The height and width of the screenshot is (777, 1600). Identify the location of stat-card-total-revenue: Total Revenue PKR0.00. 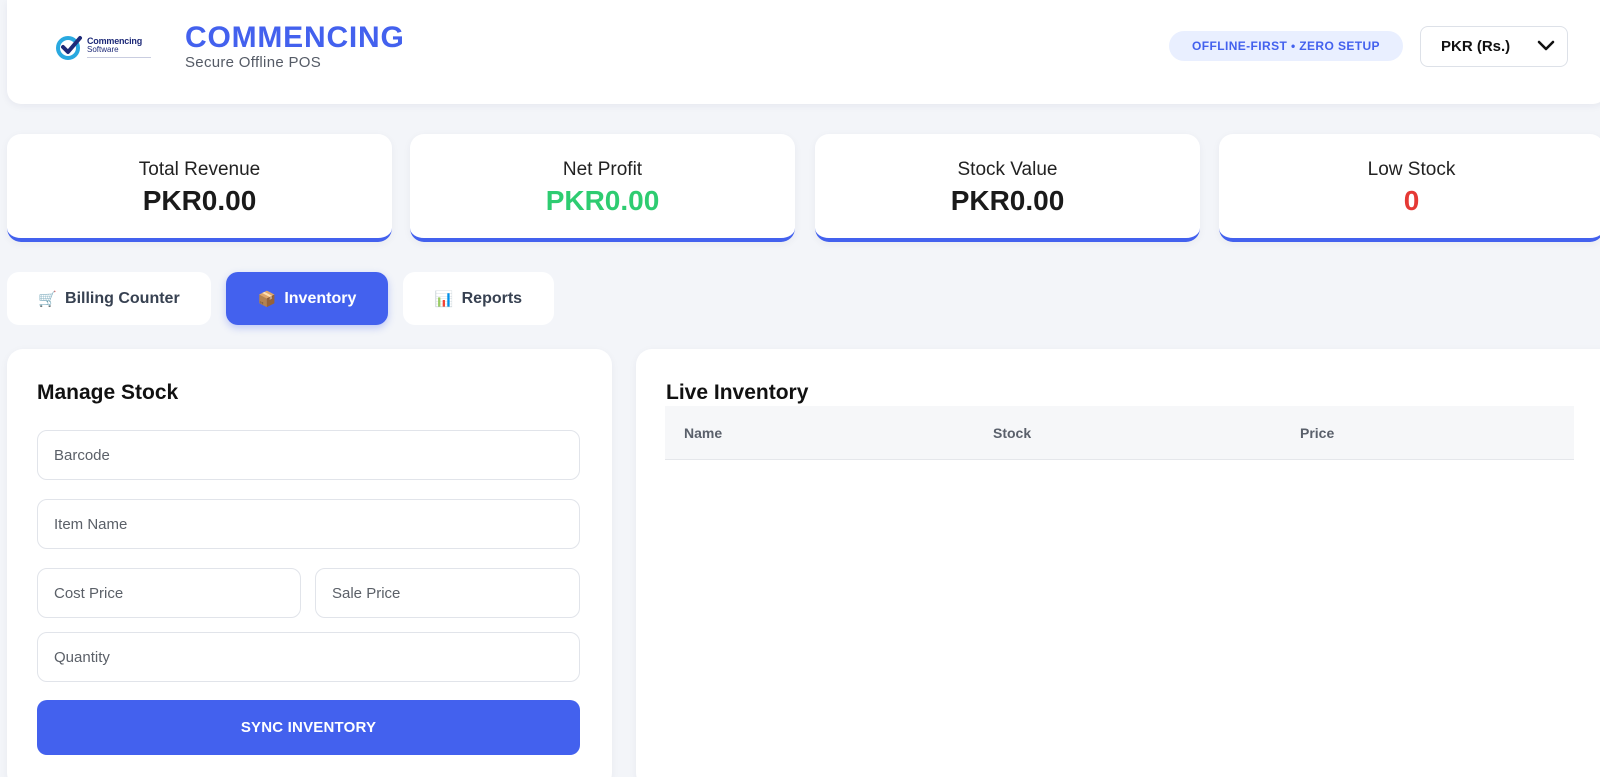
(199, 188).